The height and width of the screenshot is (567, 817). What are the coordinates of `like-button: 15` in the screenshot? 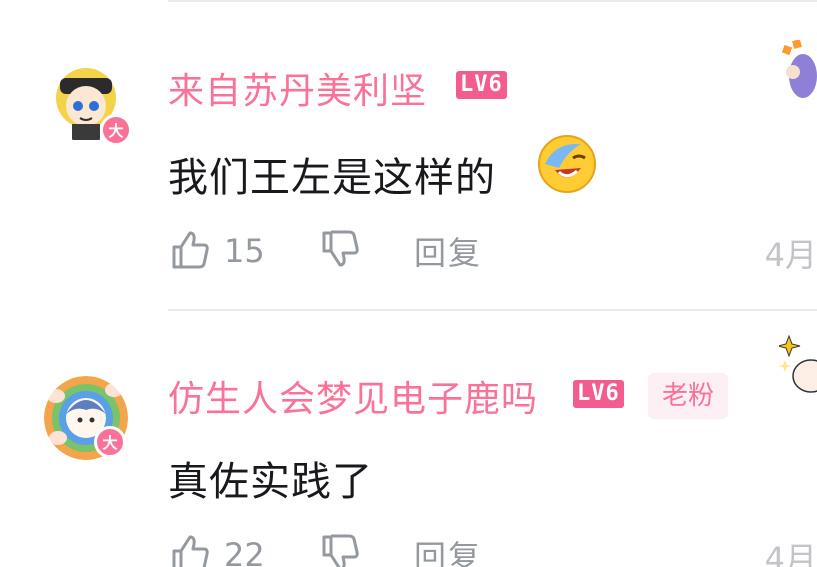 It's located at (216, 251).